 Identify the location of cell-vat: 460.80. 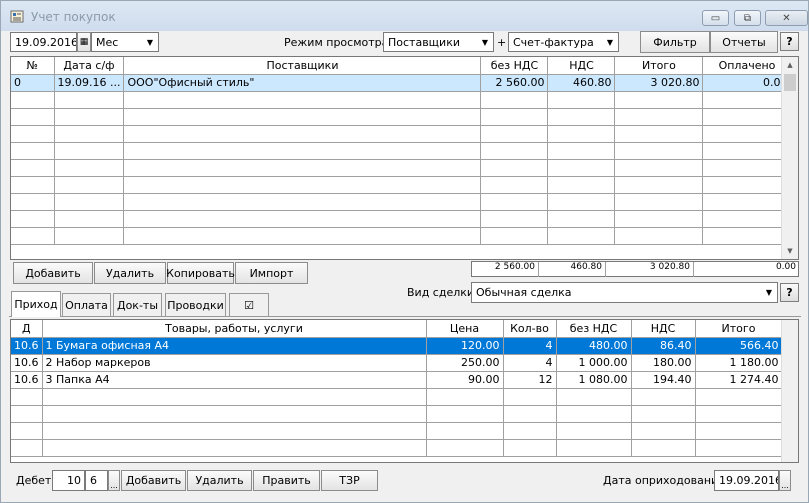
(581, 83).